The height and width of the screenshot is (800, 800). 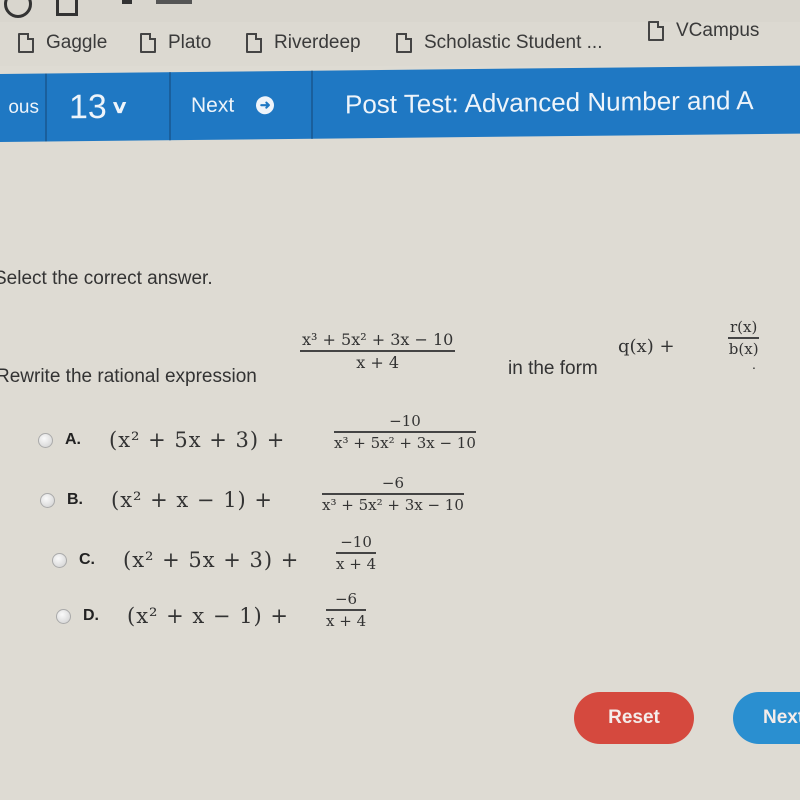 I want to click on form-period: ., so click(x=754, y=364).